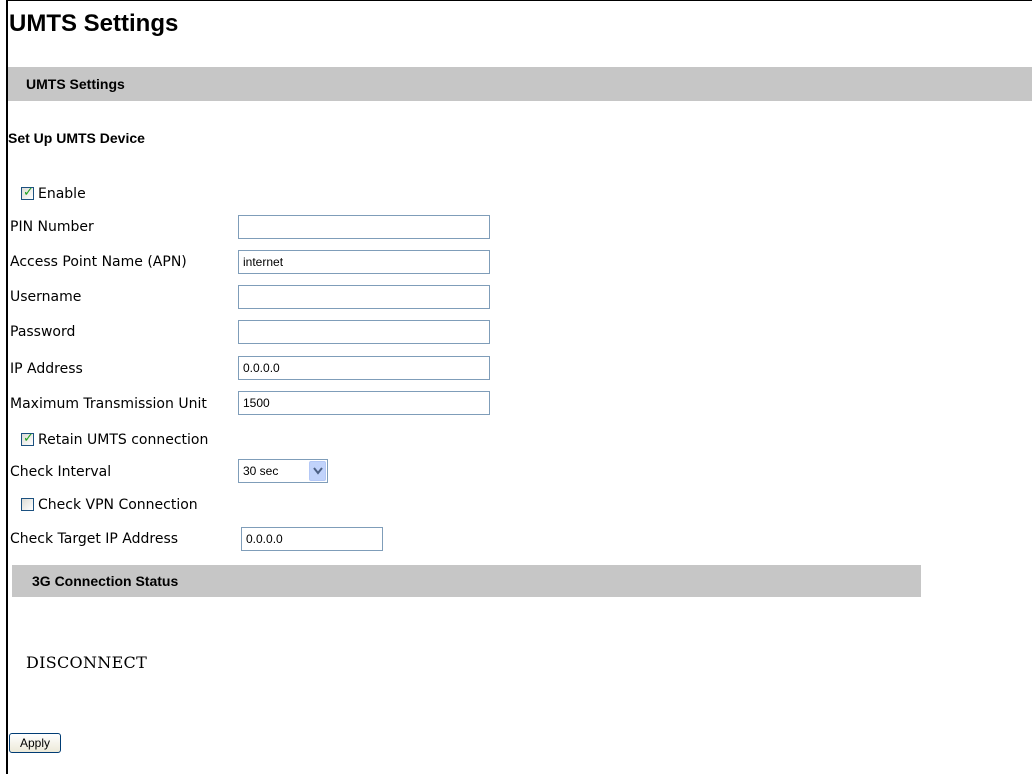 This screenshot has height=774, width=1032. I want to click on check-interval-select: 30 sec, so click(283, 471).